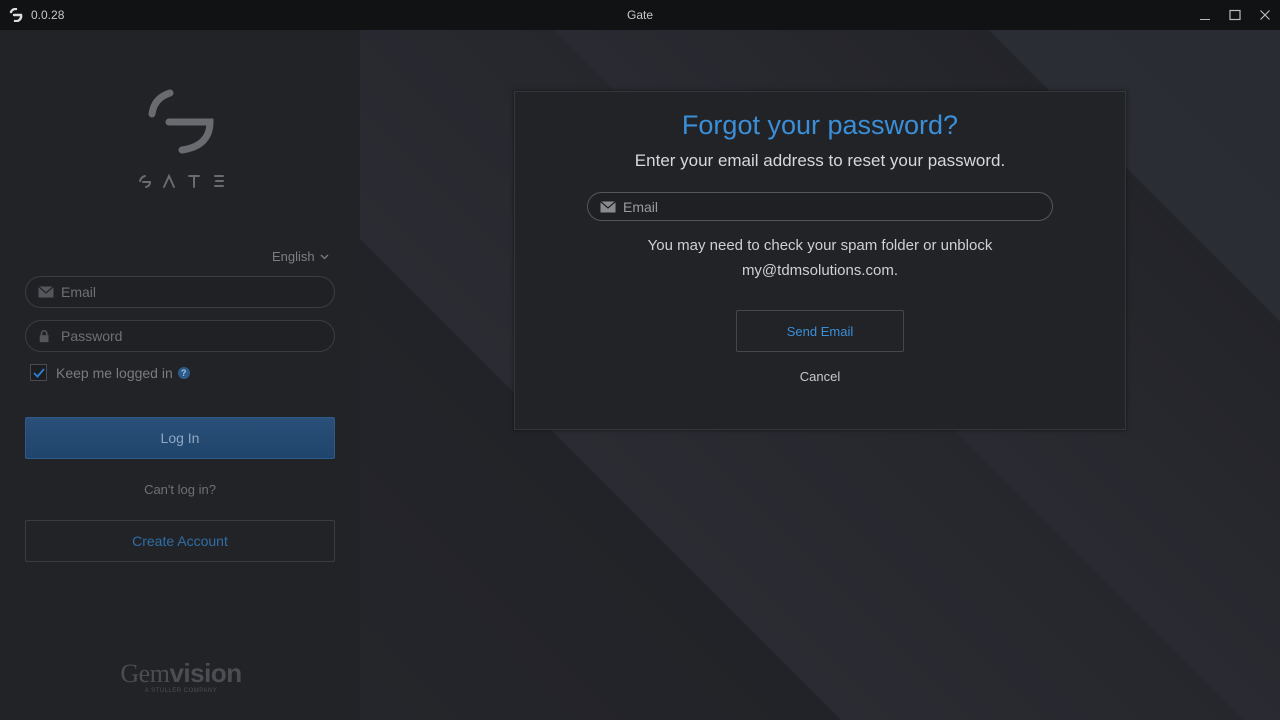 Image resolution: width=1280 pixels, height=720 pixels. What do you see at coordinates (181, 138) in the screenshot?
I see `gate-logo` at bounding box center [181, 138].